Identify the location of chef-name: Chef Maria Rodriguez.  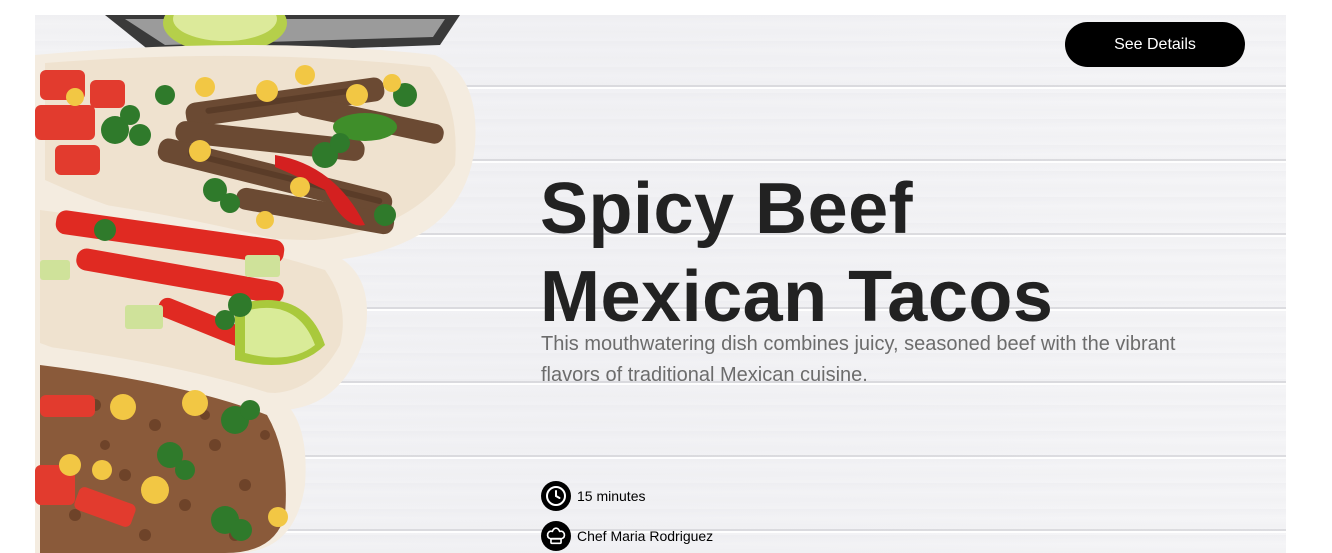
(627, 536).